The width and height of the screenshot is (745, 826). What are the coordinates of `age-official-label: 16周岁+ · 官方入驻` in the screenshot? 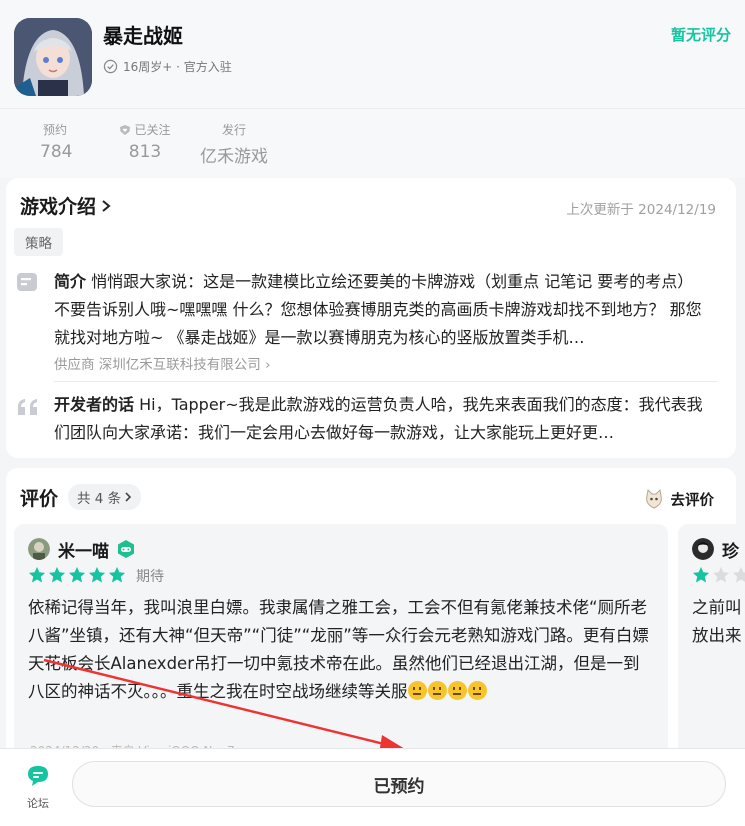 It's located at (177, 67).